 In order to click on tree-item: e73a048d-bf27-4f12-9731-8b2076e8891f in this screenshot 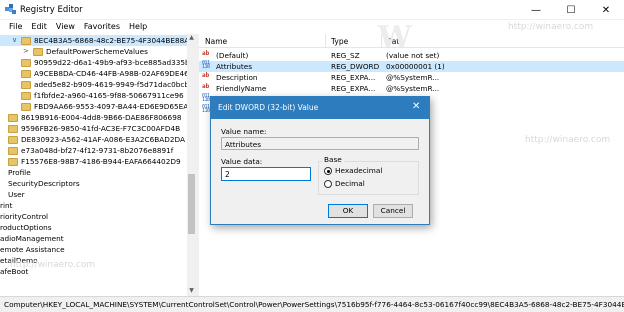, I will do `click(97, 150)`.